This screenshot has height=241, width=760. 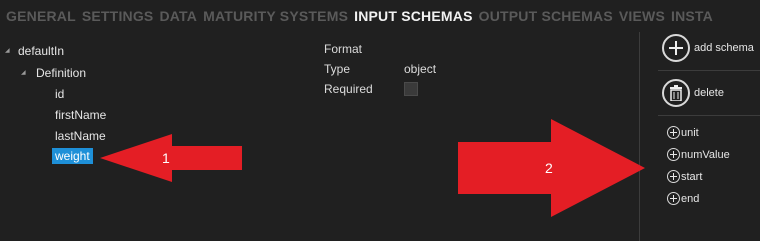 What do you see at coordinates (549, 168) in the screenshot?
I see `annotation-label-2: 2` at bounding box center [549, 168].